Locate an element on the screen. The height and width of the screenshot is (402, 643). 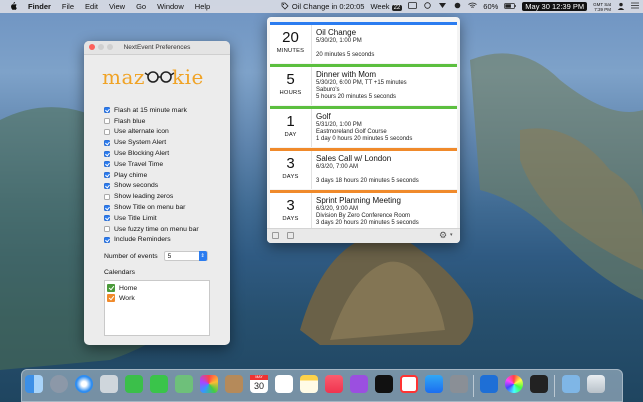
event-date: 6/3/20, 9:00 AM is located at coordinates (337, 209).